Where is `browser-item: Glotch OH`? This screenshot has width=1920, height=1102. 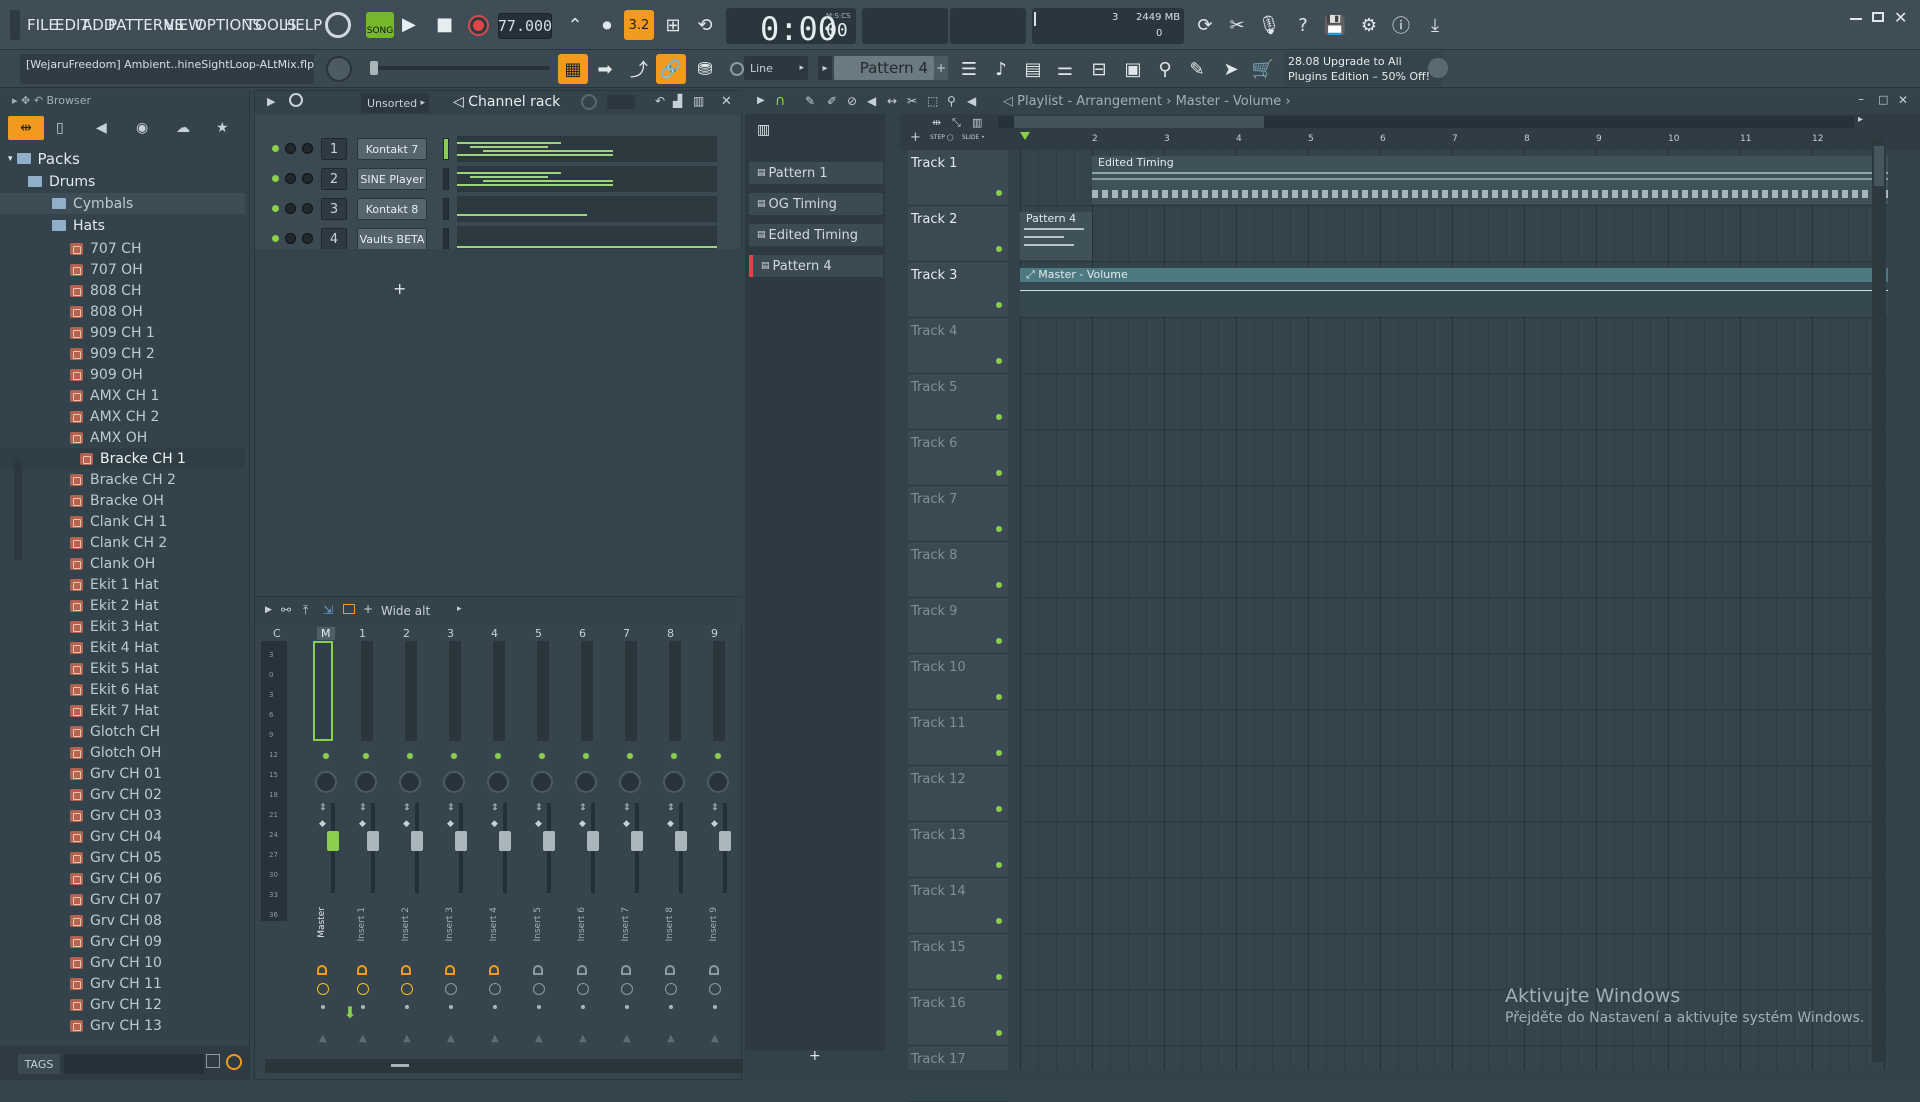 browser-item: Glotch OH is located at coordinates (122, 752).